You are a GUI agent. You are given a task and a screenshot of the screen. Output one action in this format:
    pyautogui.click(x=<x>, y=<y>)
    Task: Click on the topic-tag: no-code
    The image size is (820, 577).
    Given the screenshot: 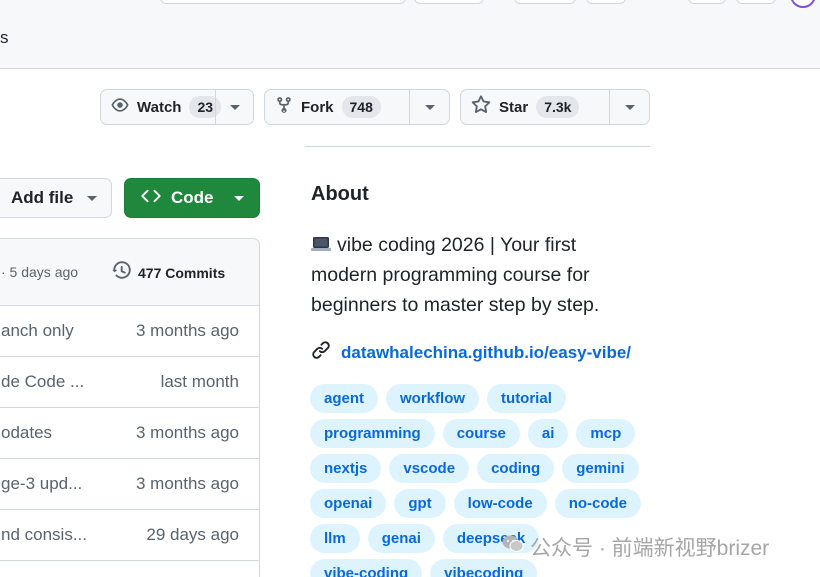 What is the action you would take?
    pyautogui.click(x=598, y=503)
    